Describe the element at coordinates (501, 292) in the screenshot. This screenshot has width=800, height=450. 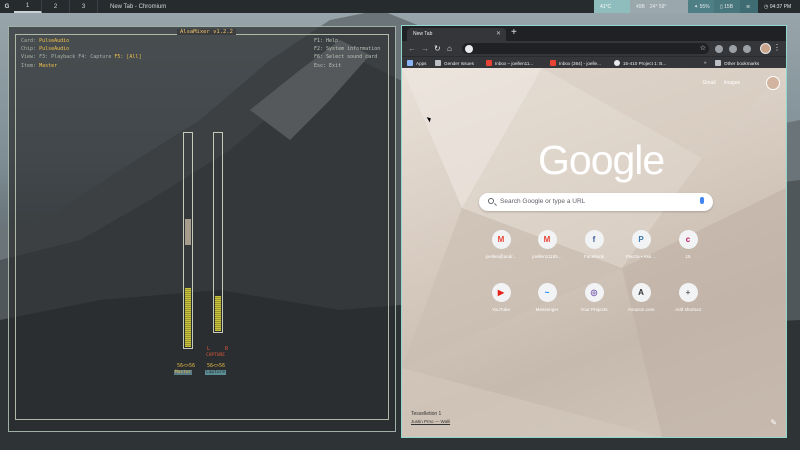
I see `shortcut-icon: ▶` at that location.